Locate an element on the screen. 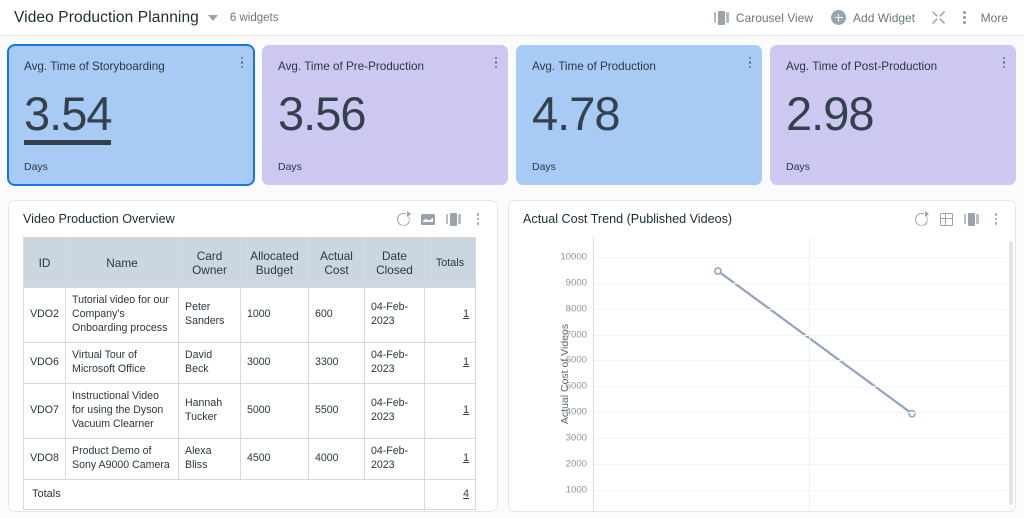 Image resolution: width=1024 pixels, height=518 pixels. more-button: More is located at coordinates (982, 18).